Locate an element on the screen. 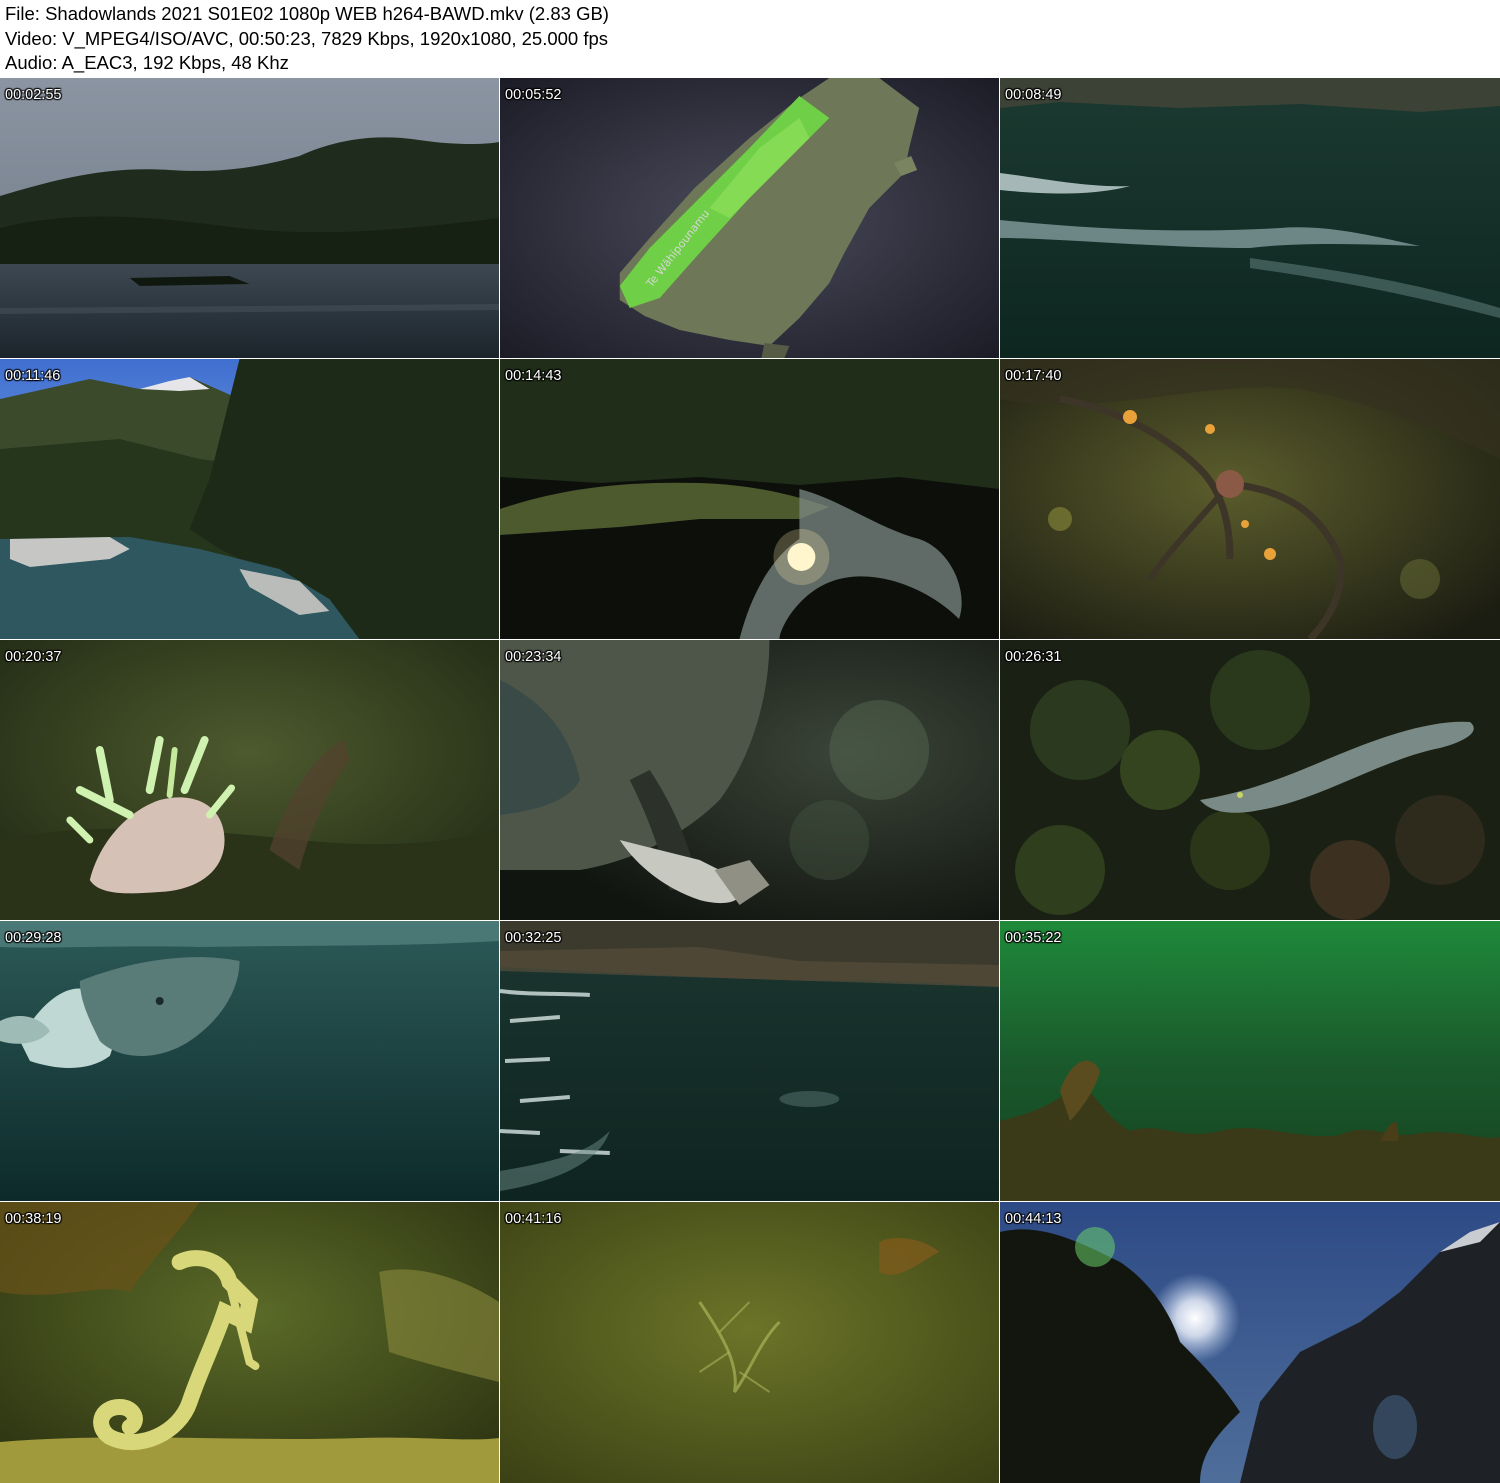 Image resolution: width=1500 pixels, height=1483 pixels. thumbnail-8: 00:23:34 is located at coordinates (749, 780).